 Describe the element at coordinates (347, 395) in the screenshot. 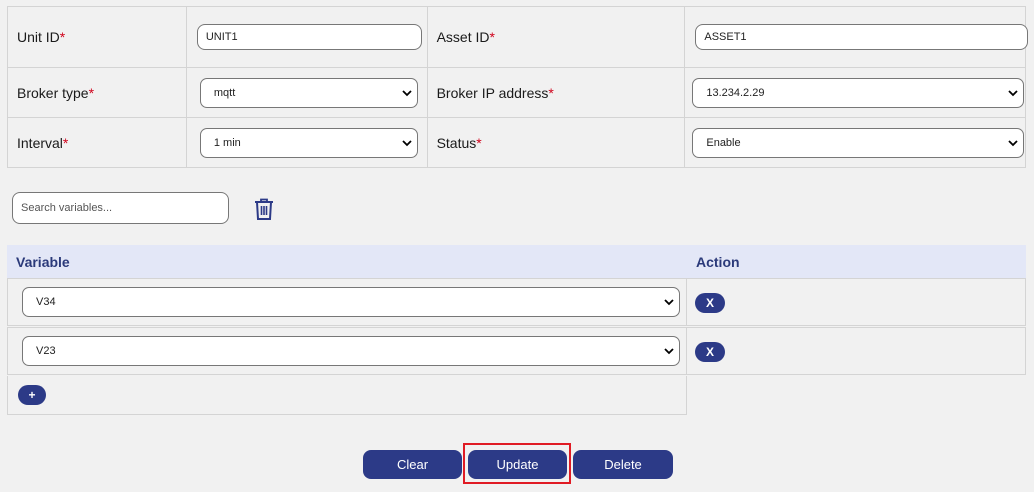

I see `add-variable-row: +` at that location.